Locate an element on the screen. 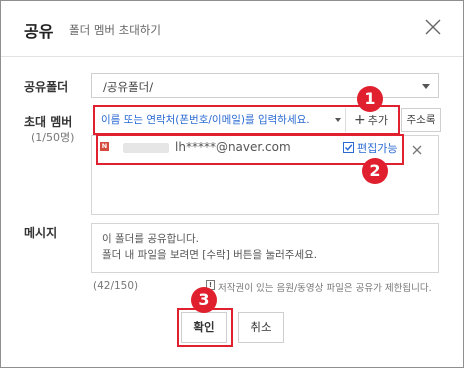 The image size is (464, 368). chevron-down-icon is located at coordinates (426, 86).